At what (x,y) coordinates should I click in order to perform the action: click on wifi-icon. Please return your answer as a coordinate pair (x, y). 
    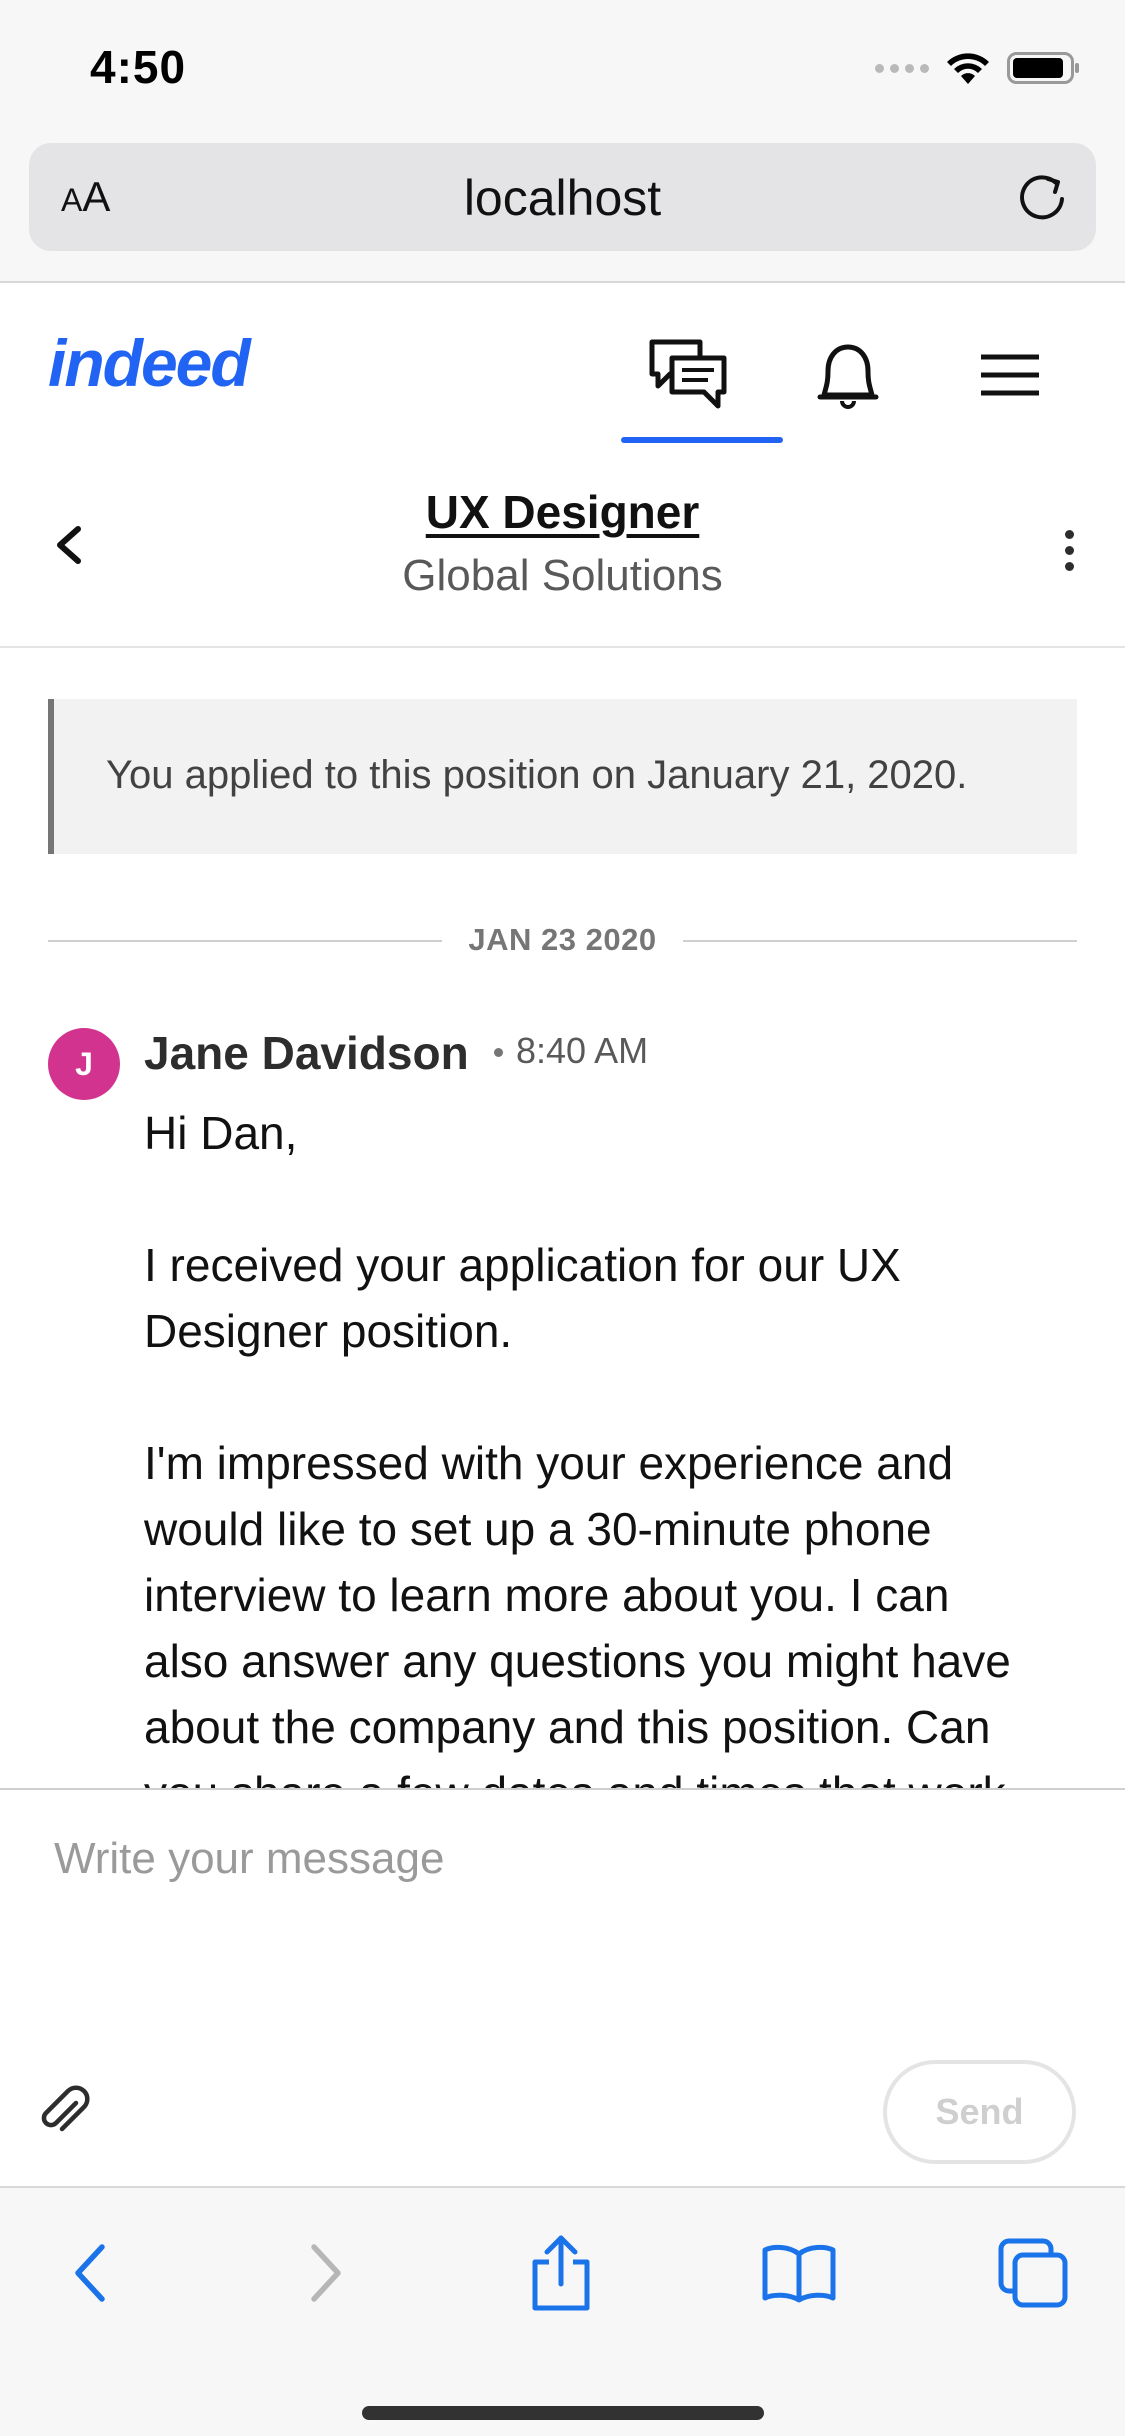
    Looking at the image, I should click on (968, 68).